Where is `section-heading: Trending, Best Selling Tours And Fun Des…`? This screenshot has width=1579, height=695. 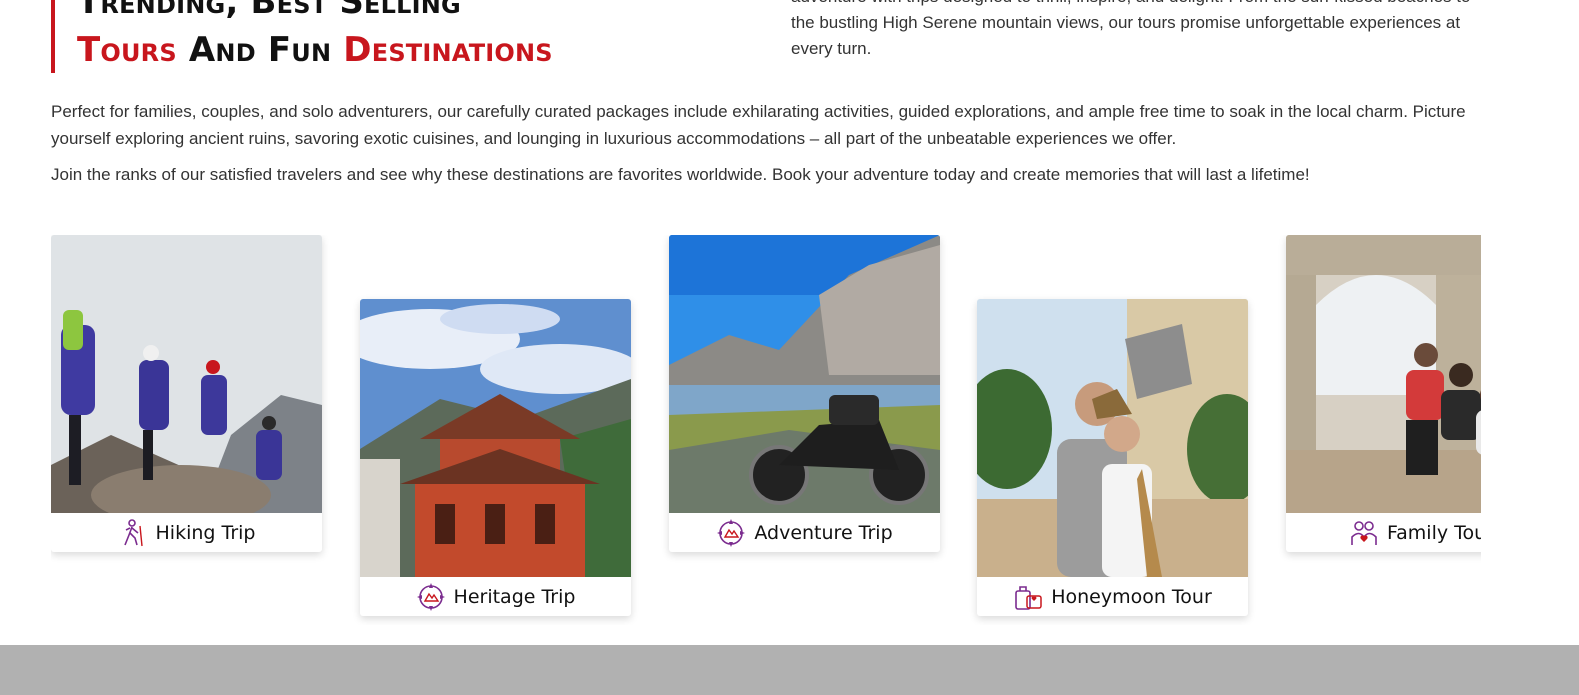
section-heading: Trending, Best Selling Tours And Fun Des… is located at coordinates (371, 36).